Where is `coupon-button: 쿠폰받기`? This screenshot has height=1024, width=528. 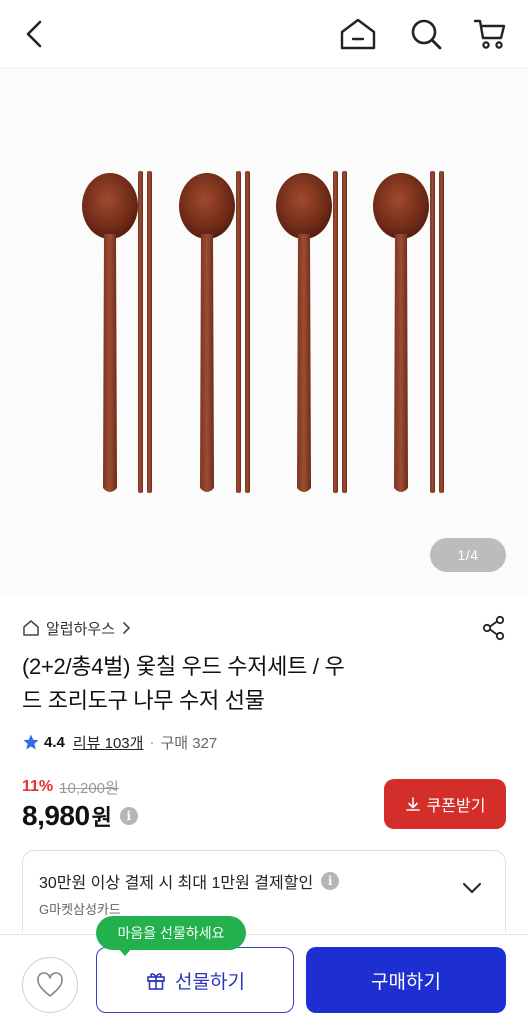 coupon-button: 쿠폰받기 is located at coordinates (445, 804).